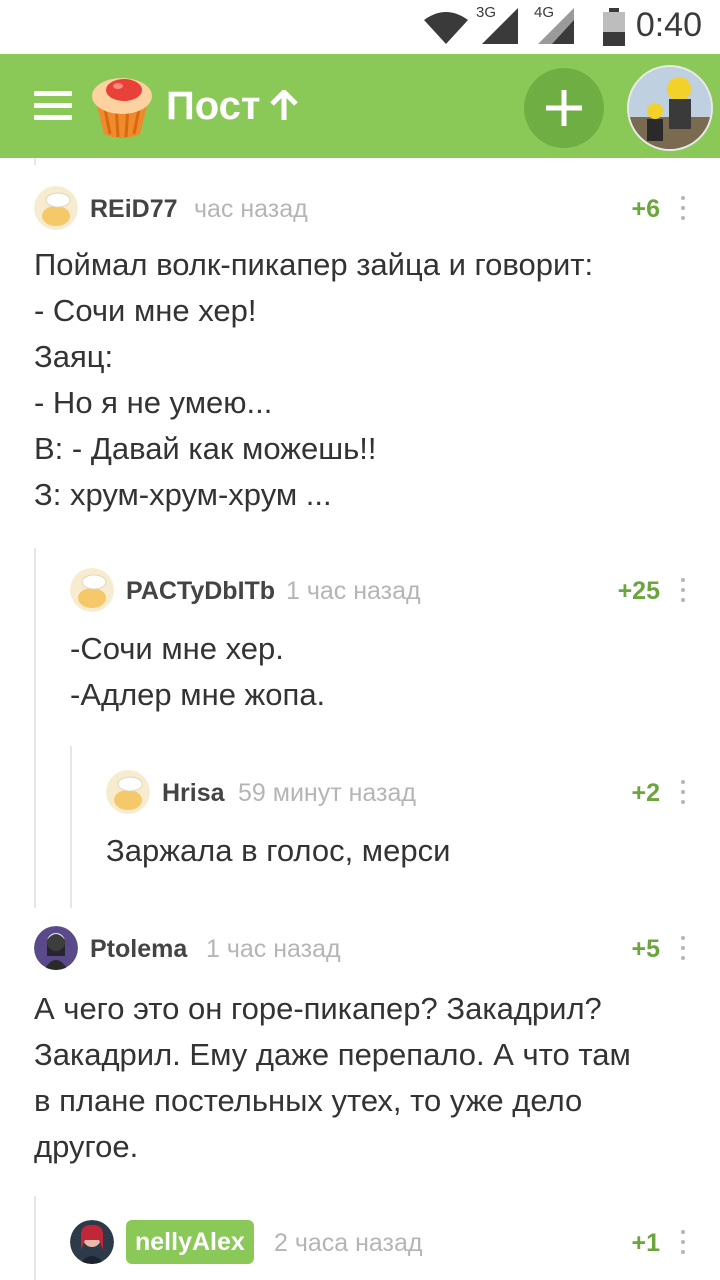 The height and width of the screenshot is (1280, 720). I want to click on cupcake-logo-icon, so click(122, 106).